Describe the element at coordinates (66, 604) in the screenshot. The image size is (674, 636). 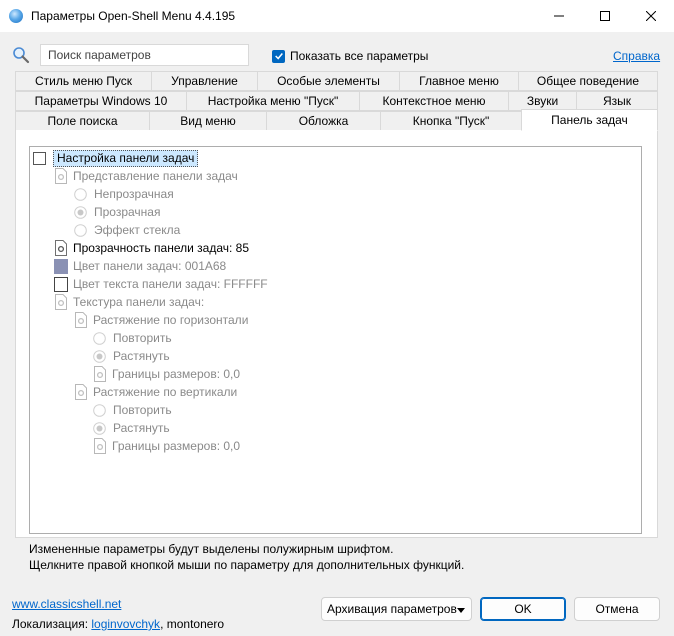
I see `website-link: www.classicshell.net` at that location.